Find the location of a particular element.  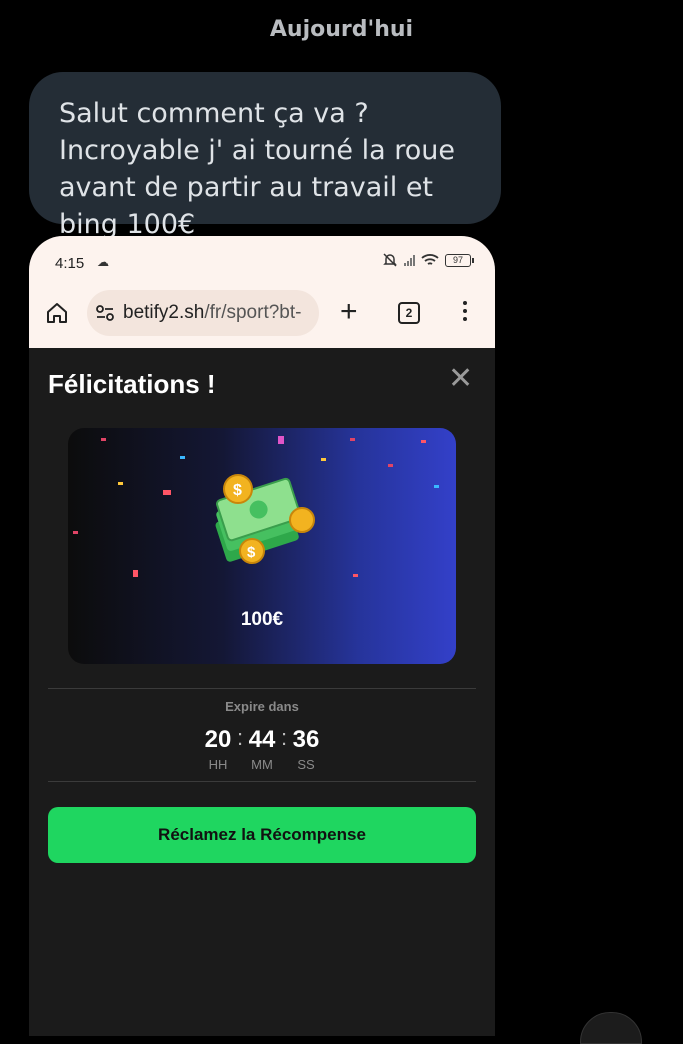

money-icon: $ $ is located at coordinates (265, 519).